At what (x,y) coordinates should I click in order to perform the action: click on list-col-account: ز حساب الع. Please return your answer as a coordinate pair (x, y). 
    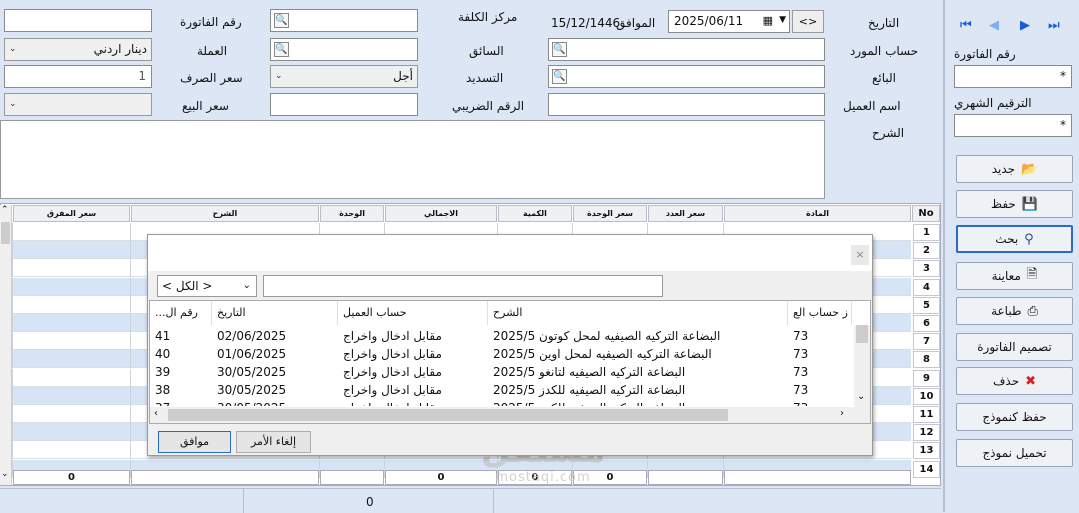
    Looking at the image, I should click on (820, 313).